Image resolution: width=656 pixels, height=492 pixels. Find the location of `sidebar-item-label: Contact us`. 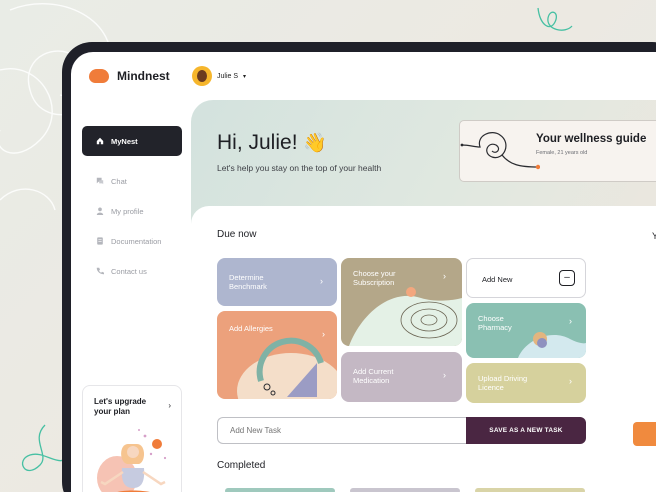

sidebar-item-label: Contact us is located at coordinates (129, 271).